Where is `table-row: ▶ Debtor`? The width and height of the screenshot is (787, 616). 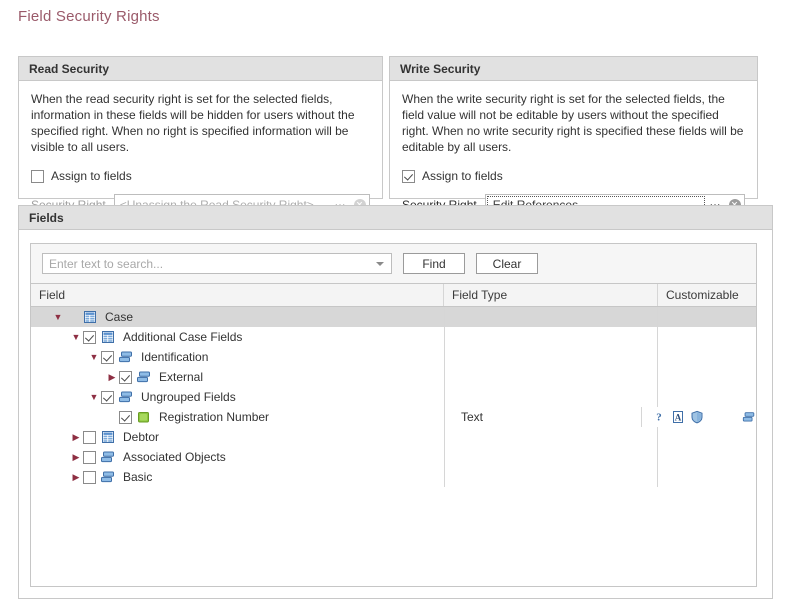 table-row: ▶ Debtor is located at coordinates (393, 437).